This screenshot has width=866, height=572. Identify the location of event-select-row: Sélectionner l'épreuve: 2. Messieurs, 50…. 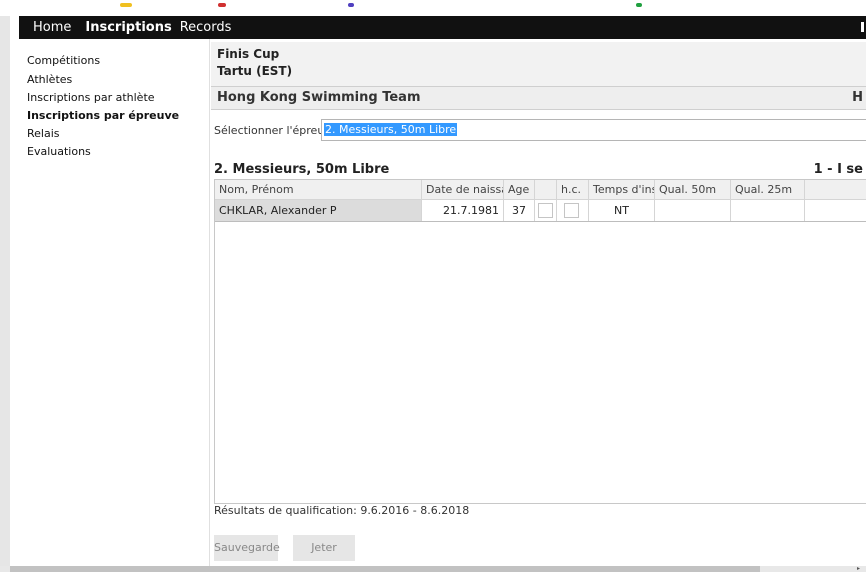
(540, 130).